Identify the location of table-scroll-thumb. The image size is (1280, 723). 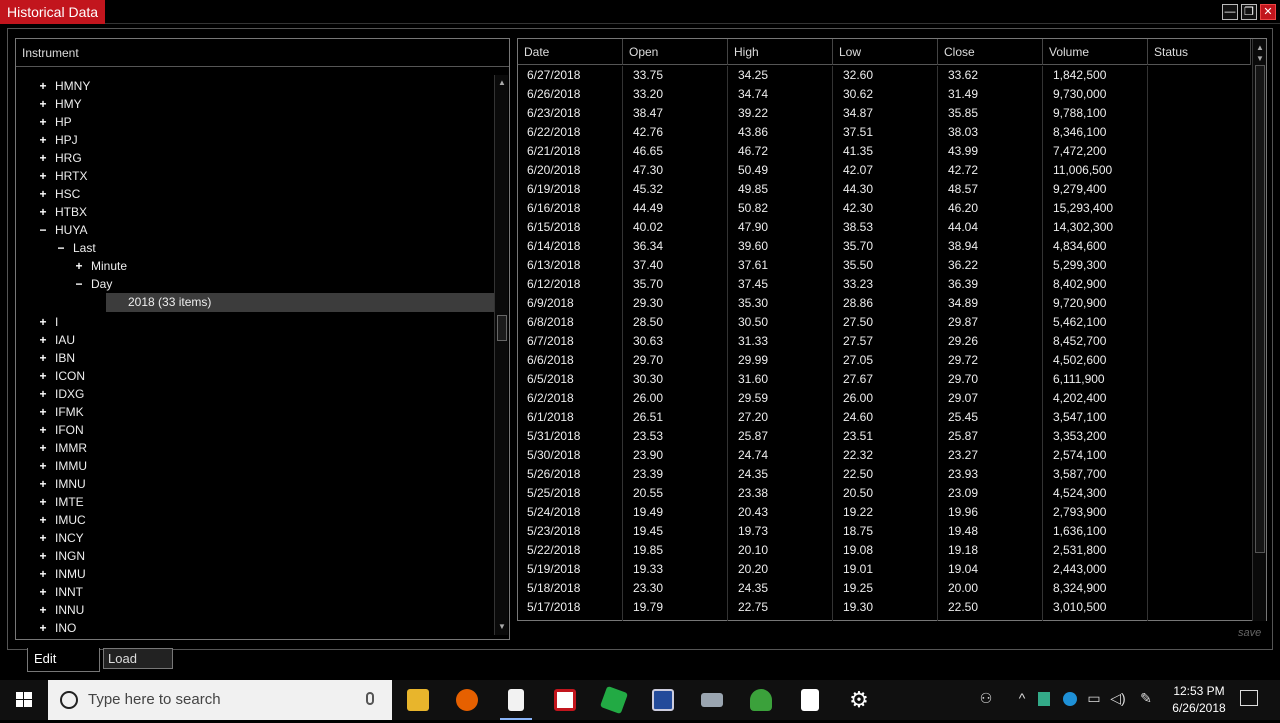
(1260, 309).